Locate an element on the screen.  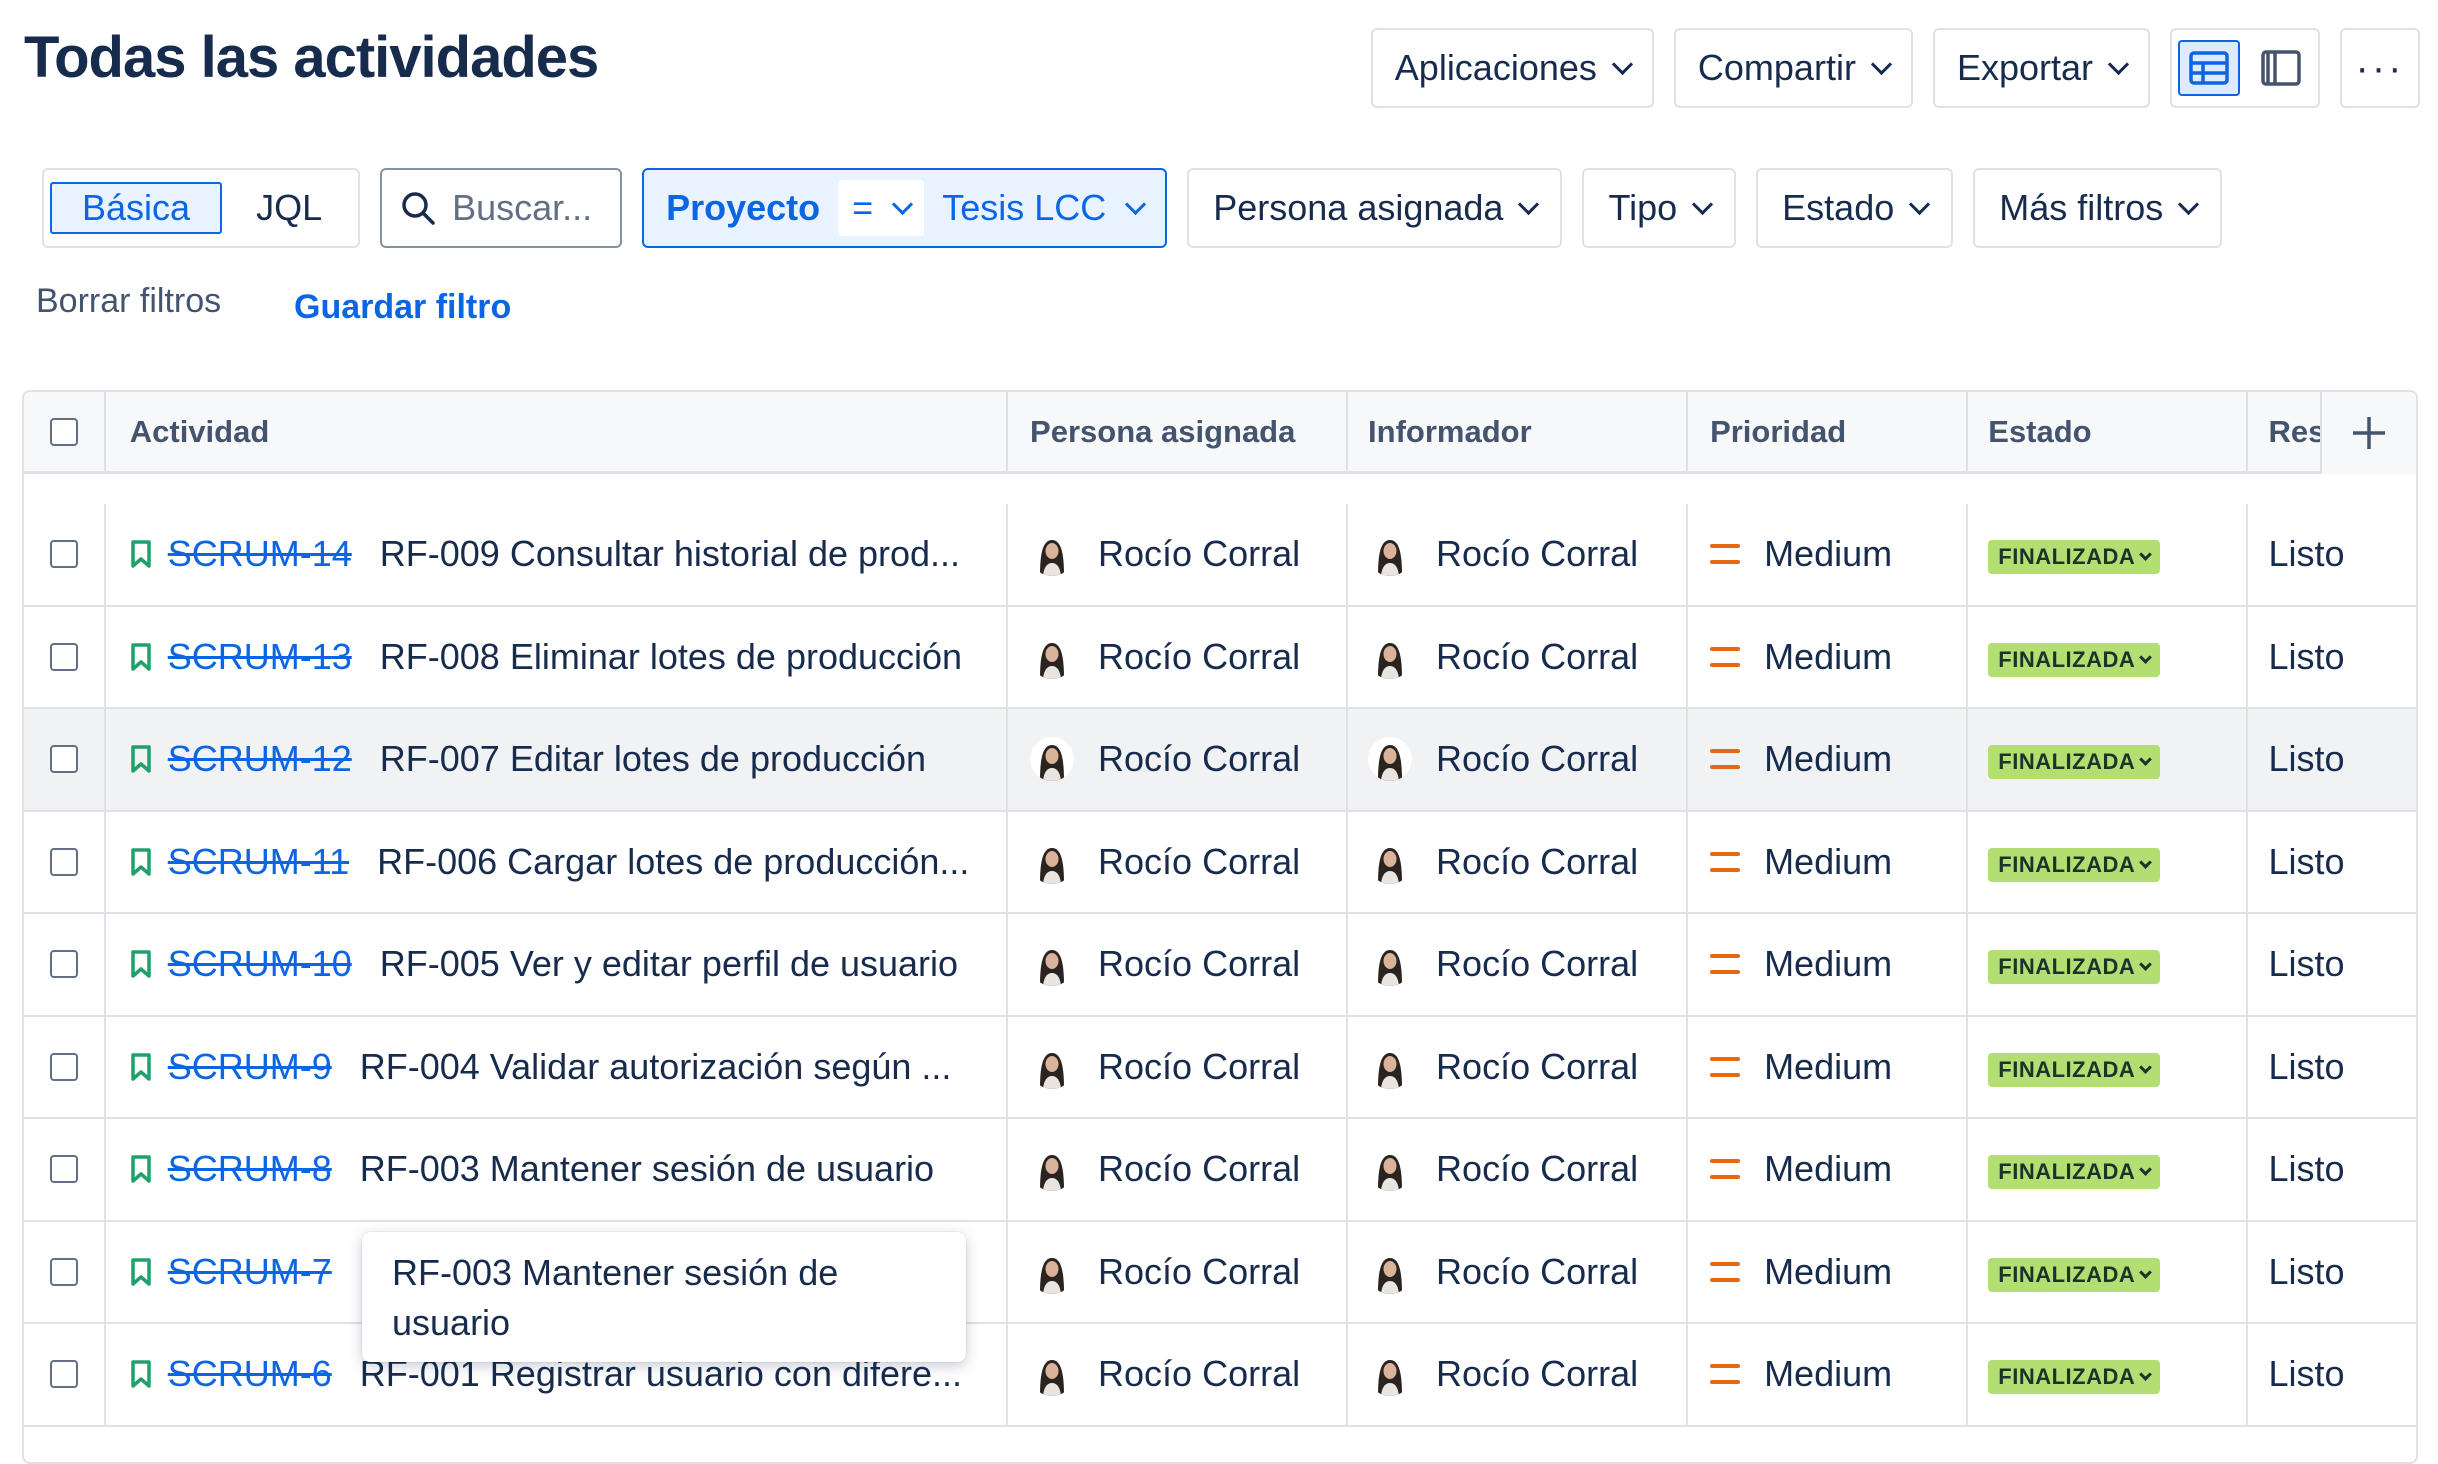
avatar is located at coordinates (1052, 1066).